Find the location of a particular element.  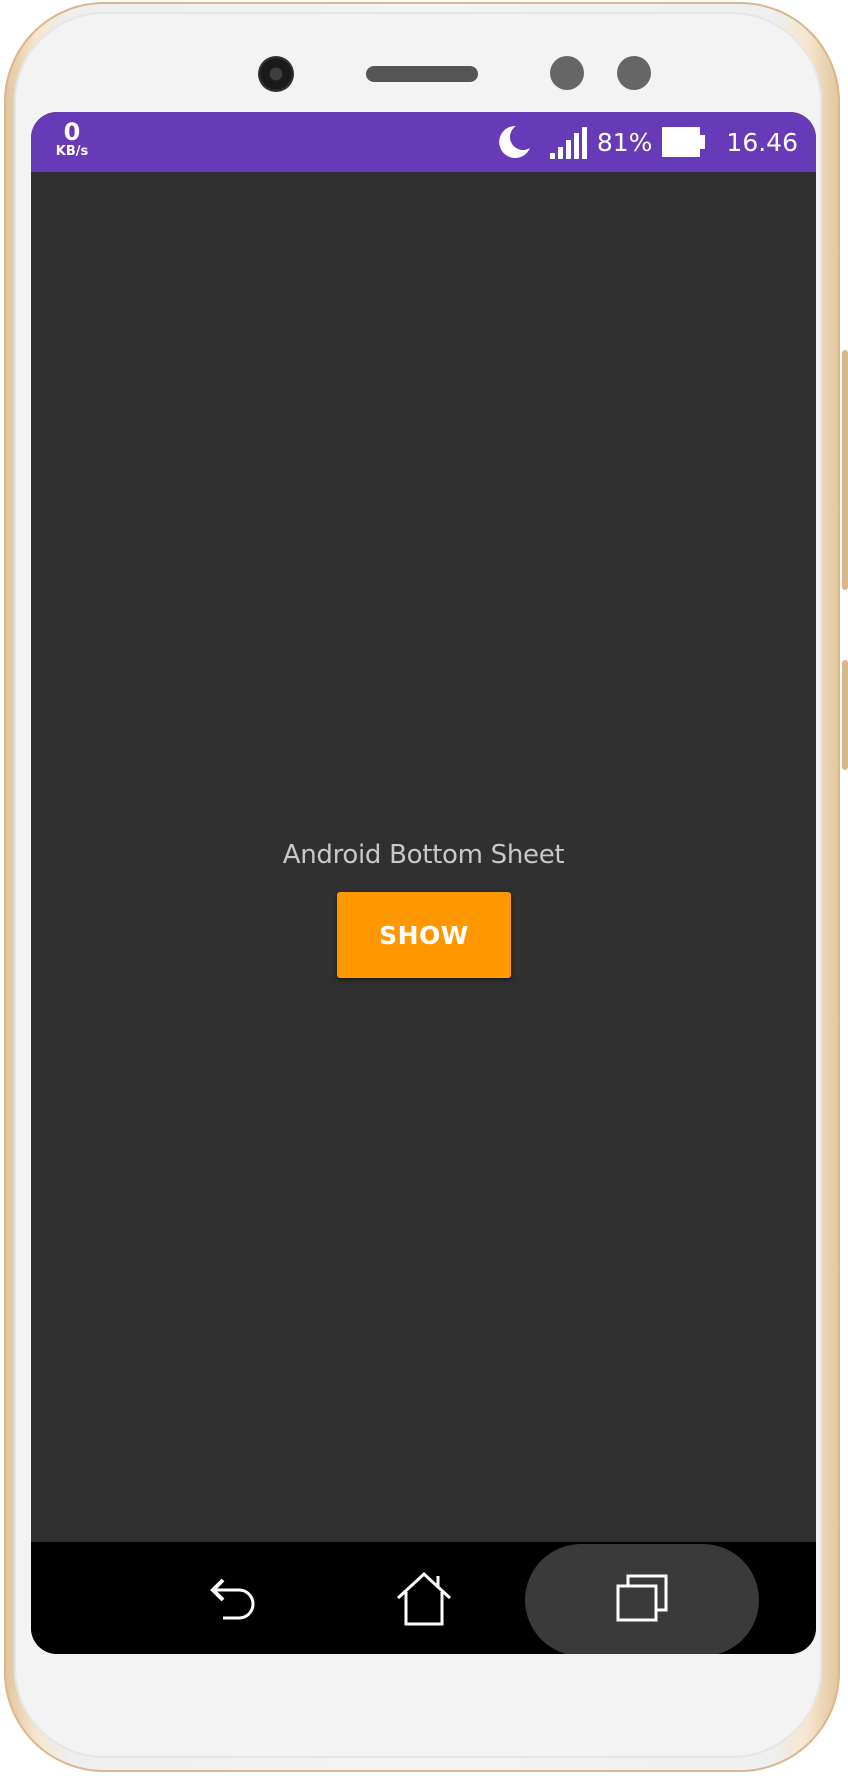

home-icon is located at coordinates (424, 1598).